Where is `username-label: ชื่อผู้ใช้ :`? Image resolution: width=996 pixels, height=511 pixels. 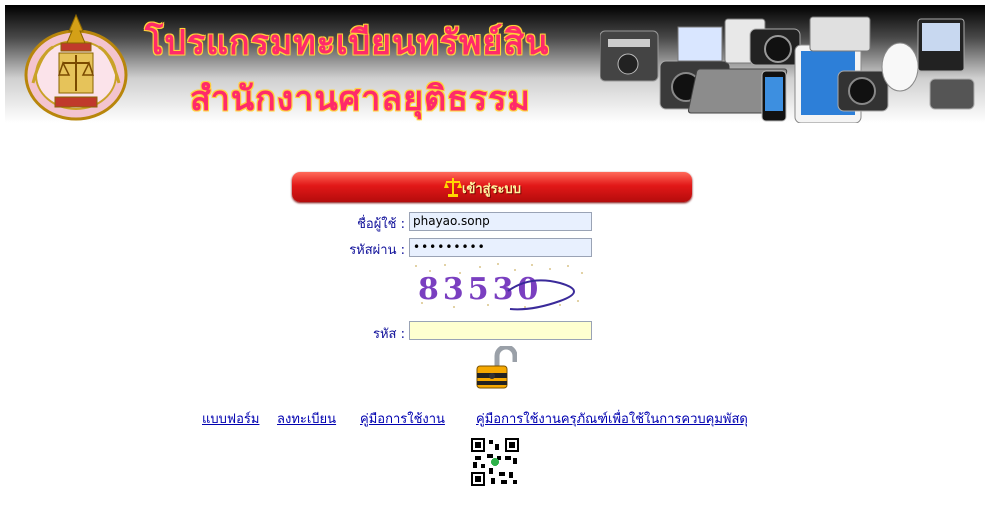 username-label: ชื่อผู้ใช้ : is located at coordinates (381, 224).